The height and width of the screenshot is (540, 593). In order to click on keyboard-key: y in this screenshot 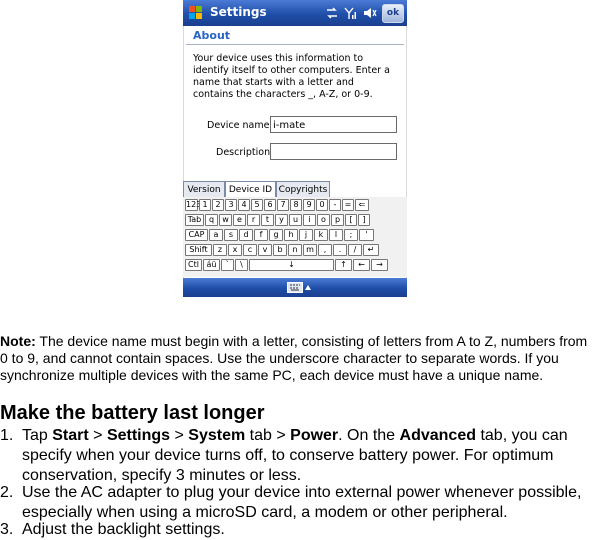, I will do `click(281, 220)`.